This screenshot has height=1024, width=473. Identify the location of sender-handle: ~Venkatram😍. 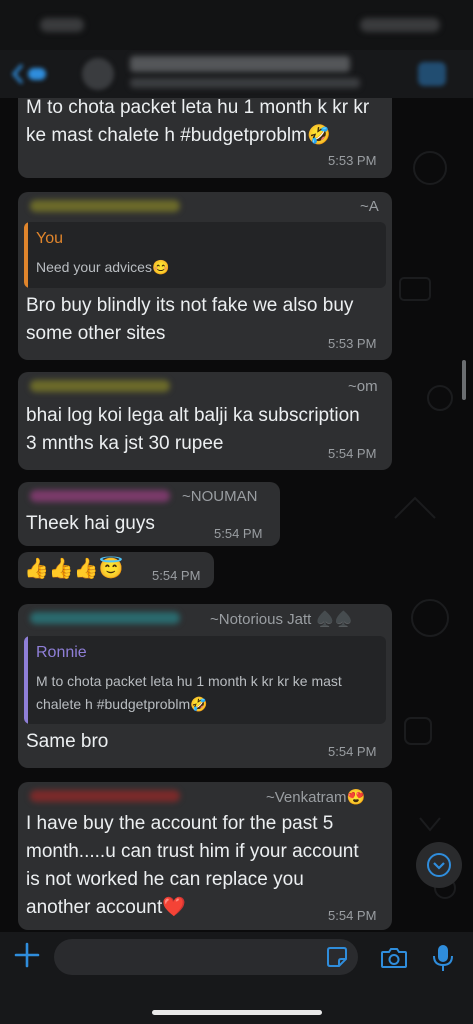
(316, 797).